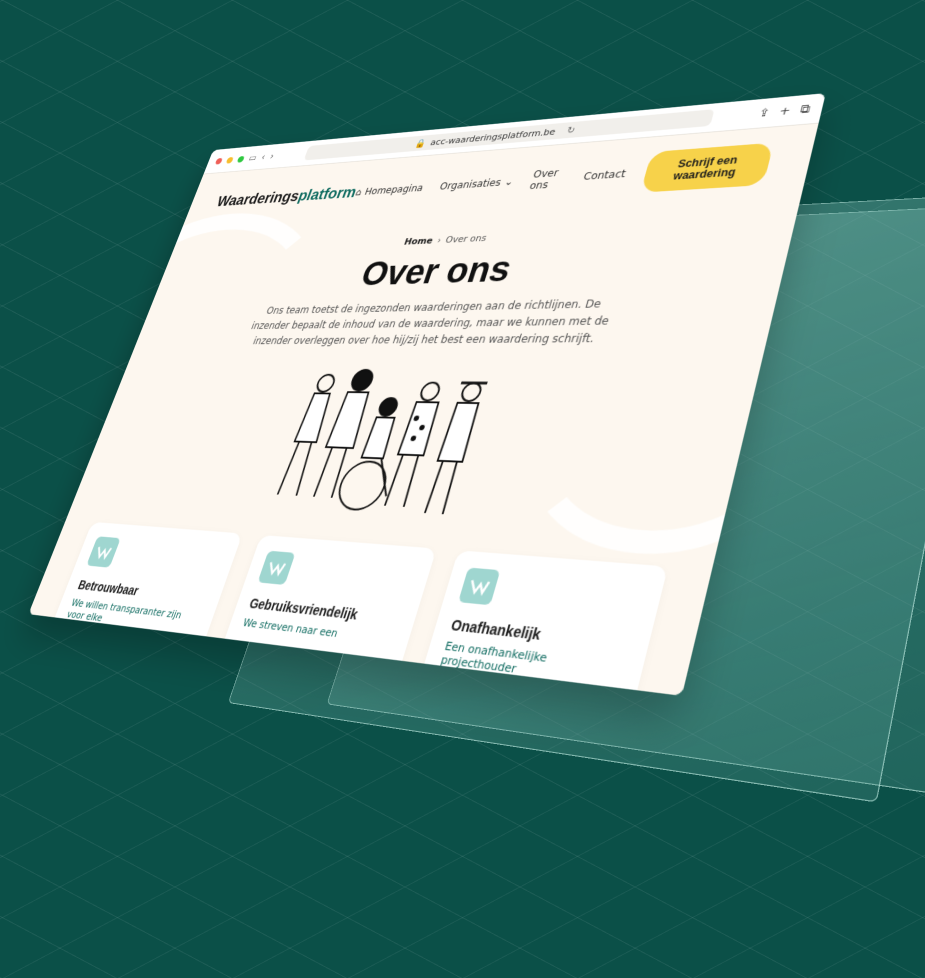  Describe the element at coordinates (509, 182) in the screenshot. I see `chevron-down-icon: ⌄` at that location.